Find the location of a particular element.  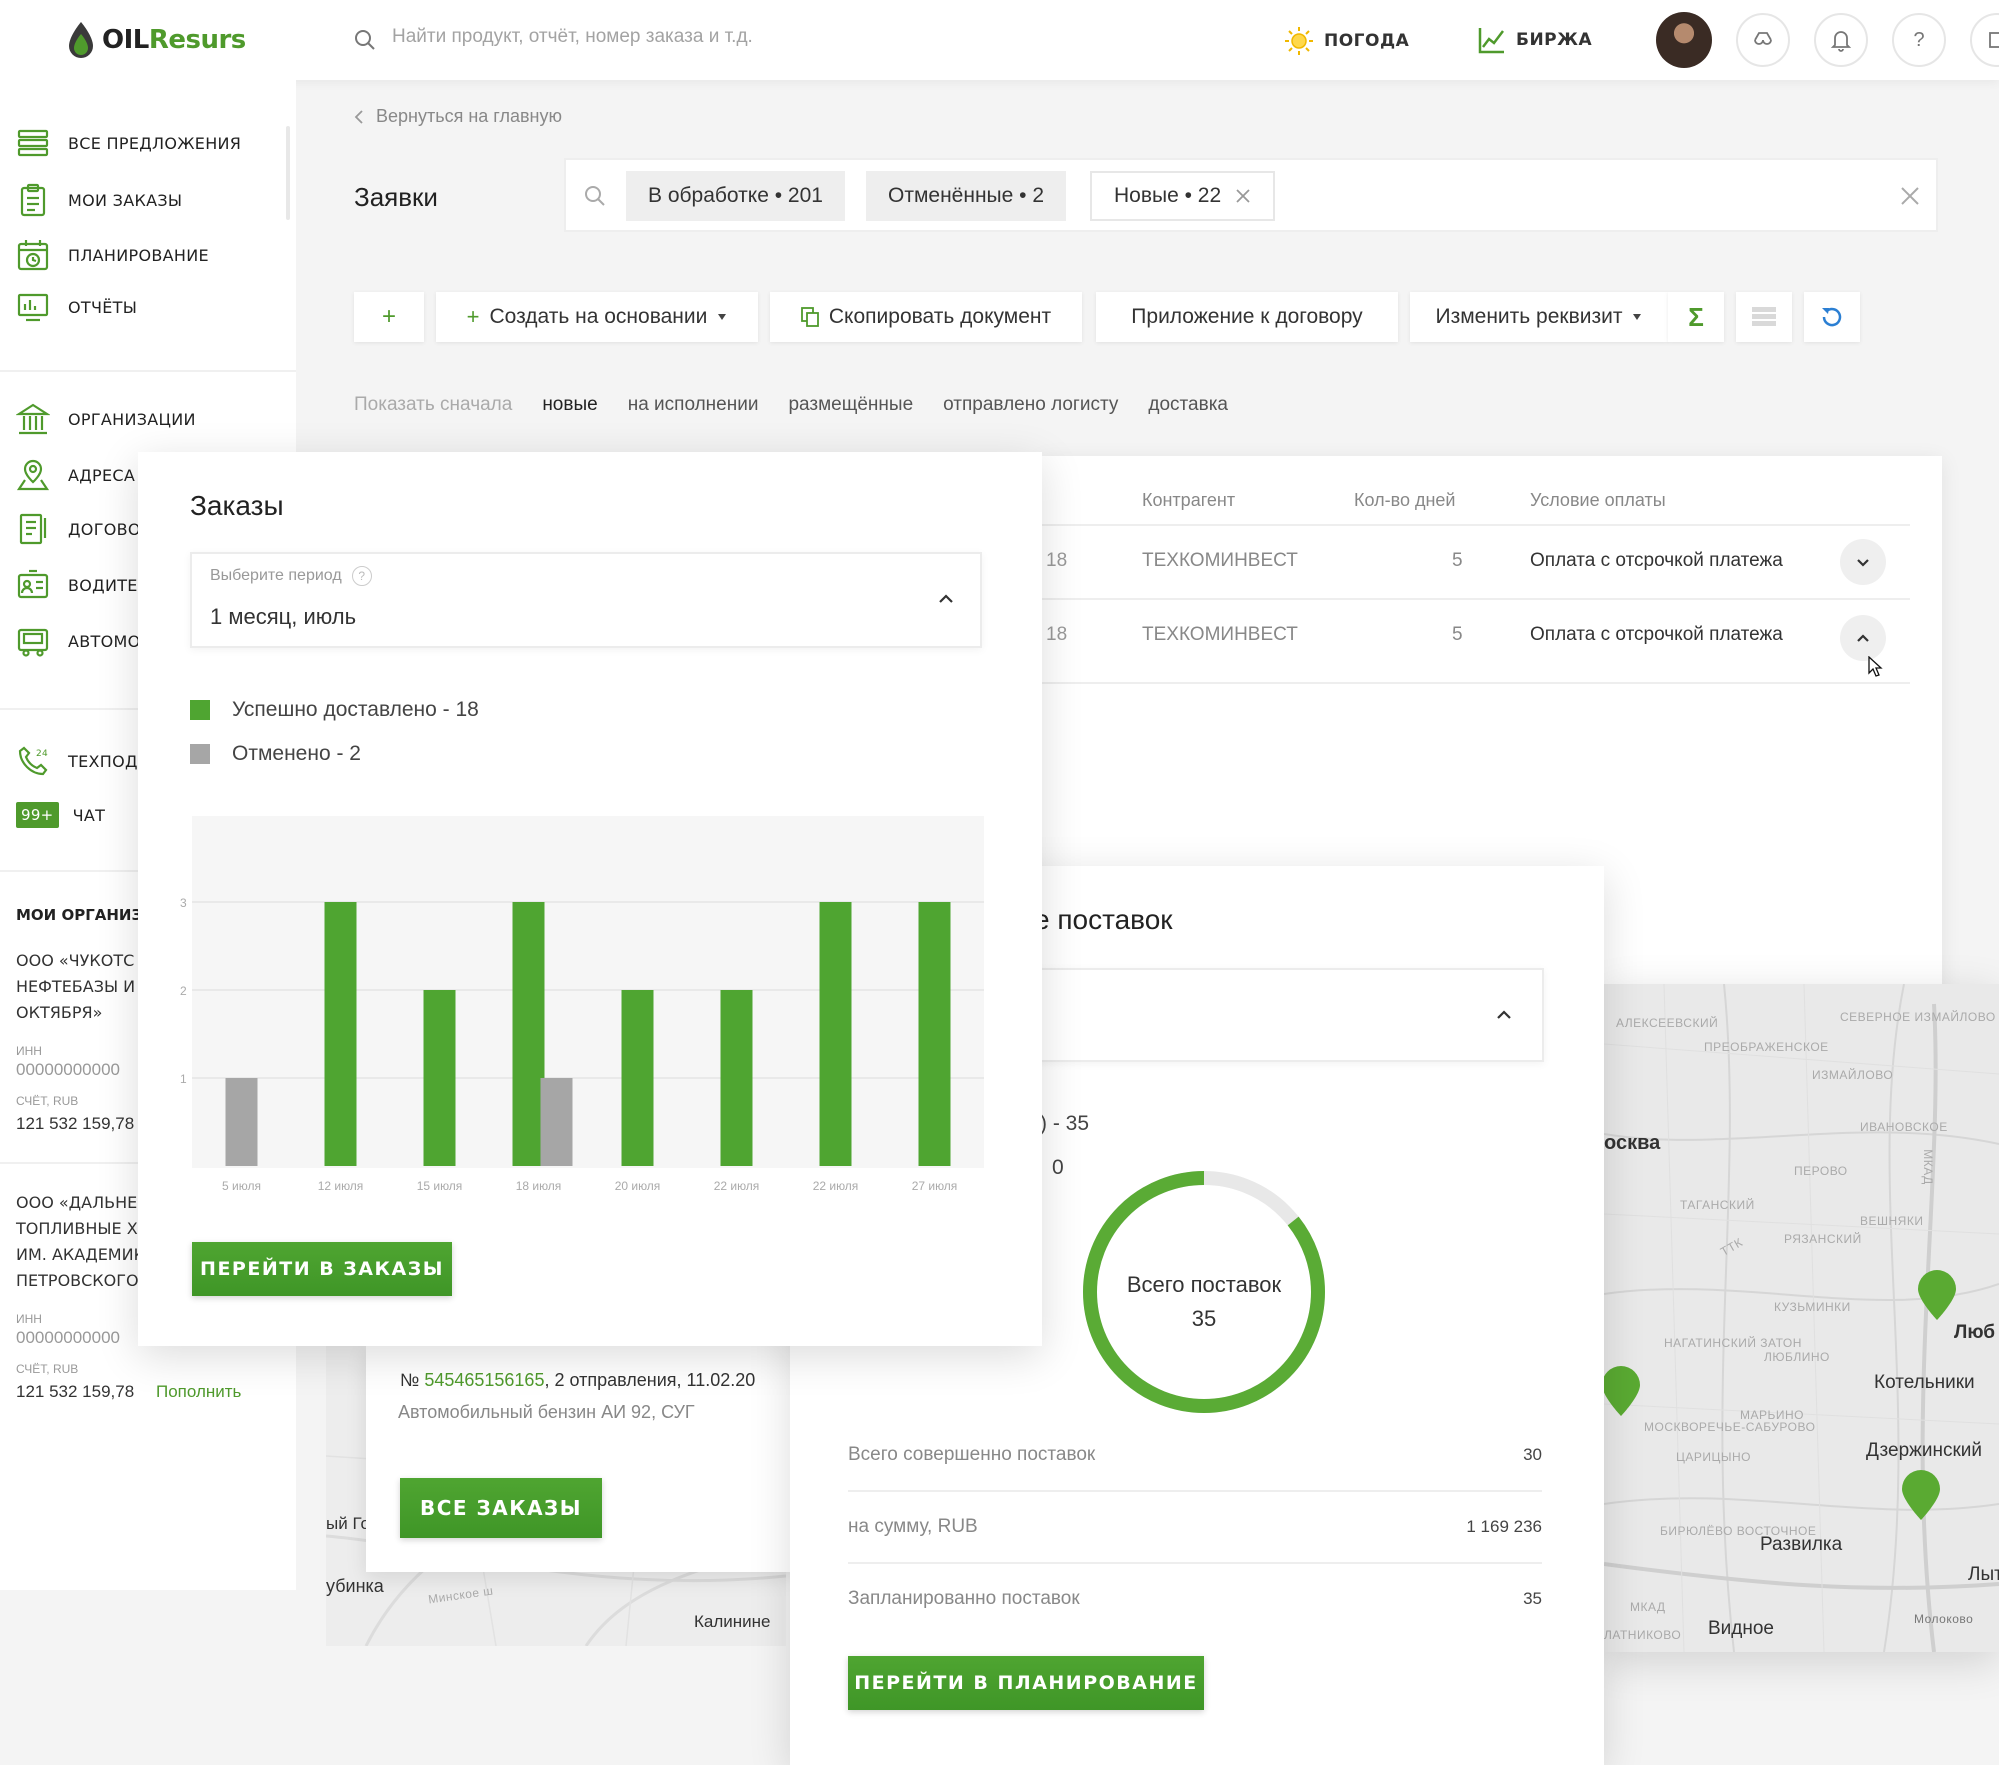

supplies-title: е поставок is located at coordinates (1103, 919).